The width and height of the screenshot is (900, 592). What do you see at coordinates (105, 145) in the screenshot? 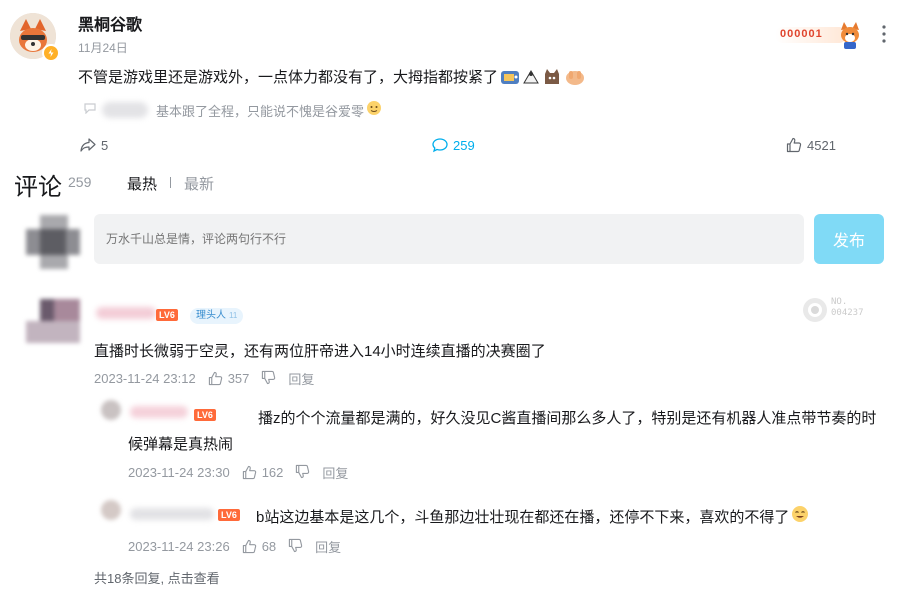
I see `forward-count: 5` at bounding box center [105, 145].